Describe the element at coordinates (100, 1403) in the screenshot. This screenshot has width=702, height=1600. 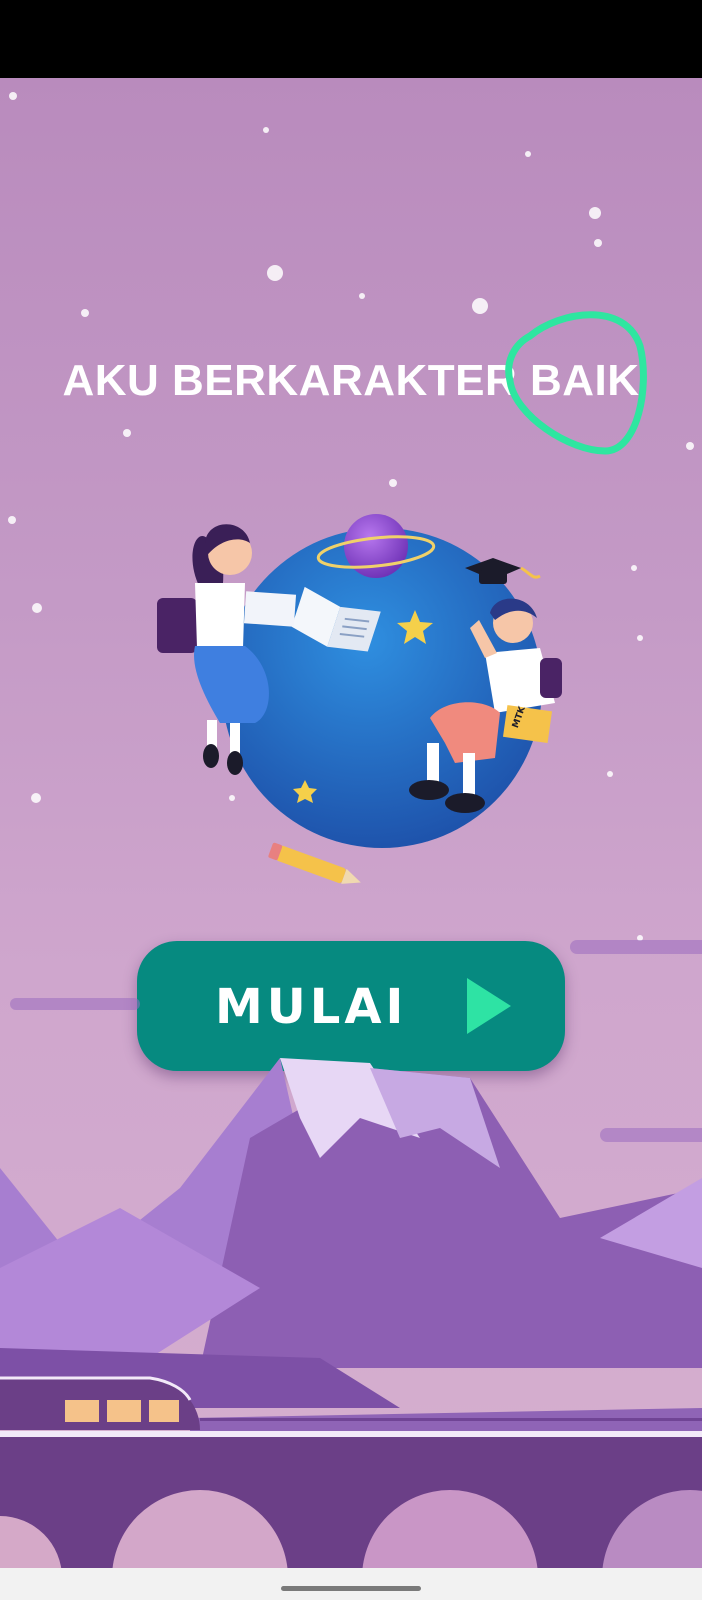
I see `train-icon` at that location.